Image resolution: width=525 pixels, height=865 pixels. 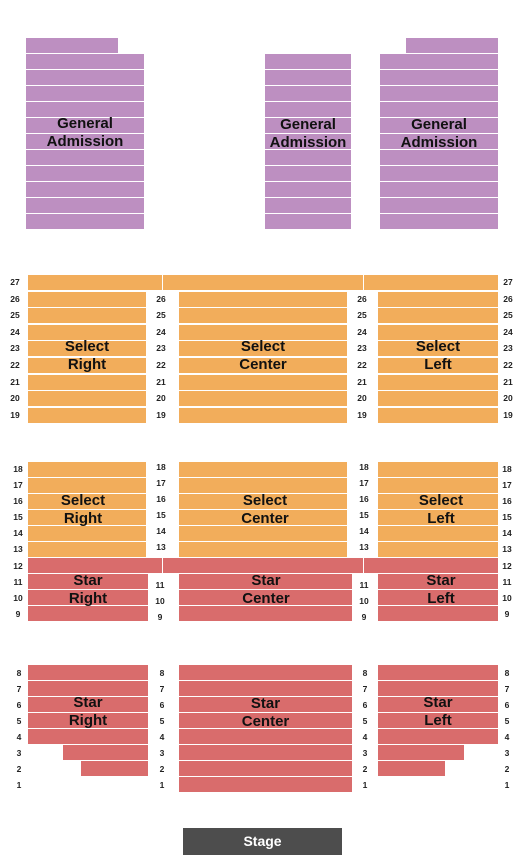 I want to click on select-row-27-a, so click(x=95, y=282).